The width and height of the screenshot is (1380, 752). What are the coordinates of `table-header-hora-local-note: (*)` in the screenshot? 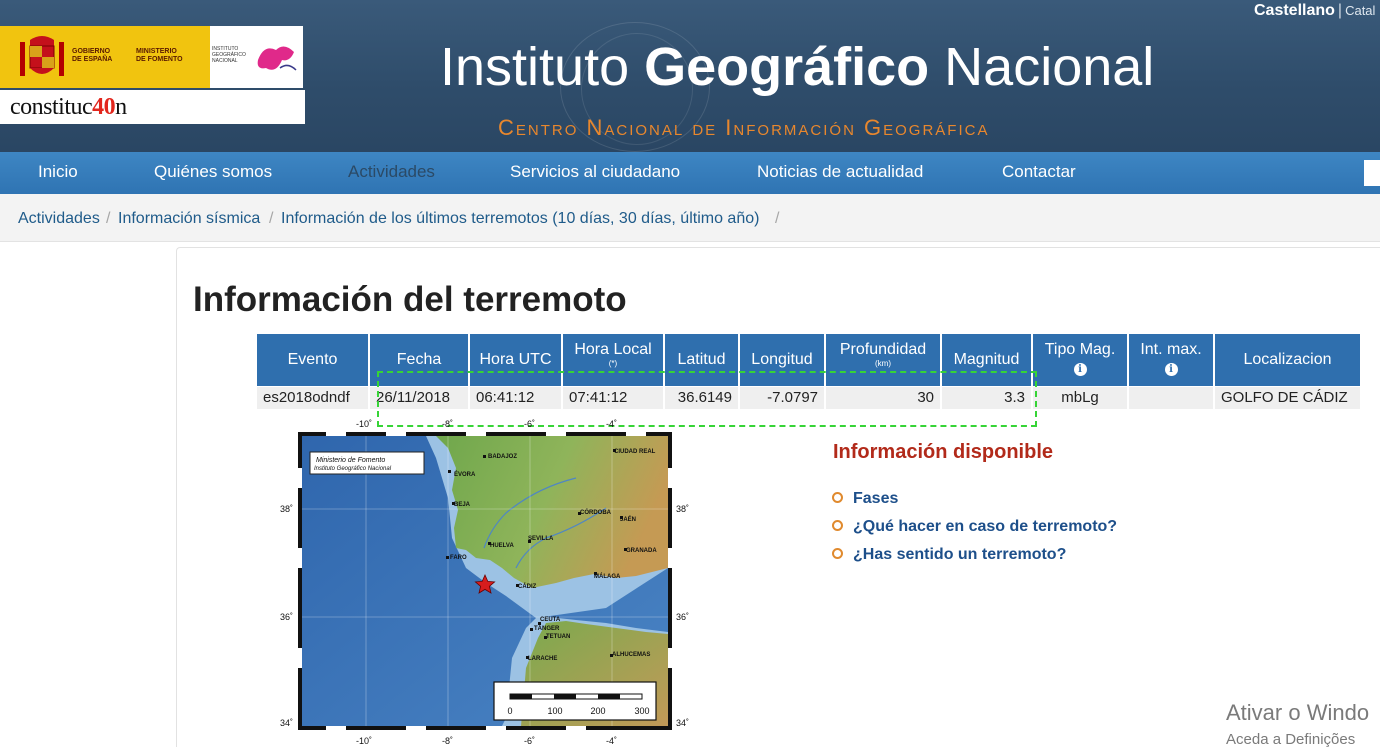 It's located at (613, 363).